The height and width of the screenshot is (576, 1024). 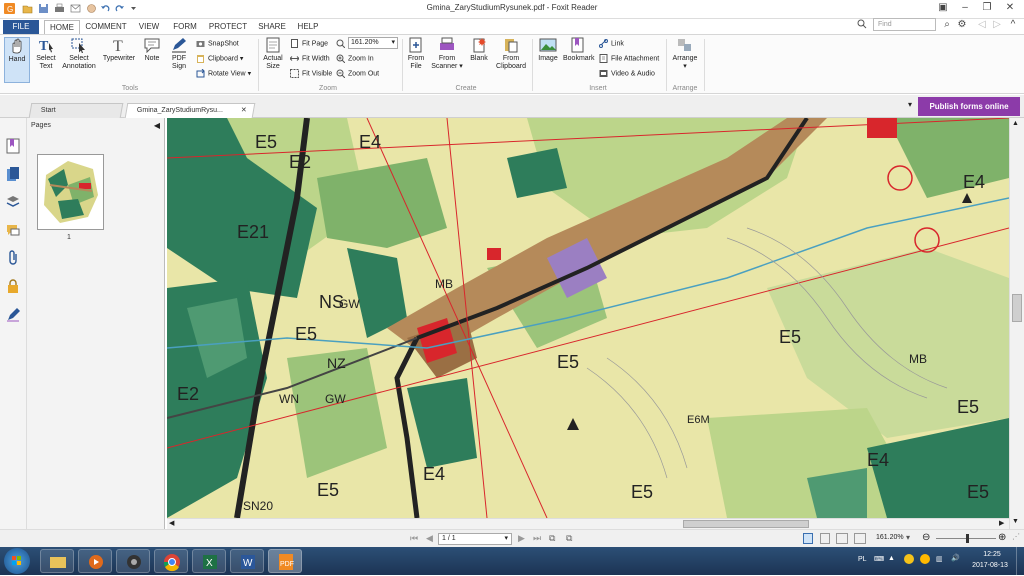 I want to click on scroll-left-icon: ◀, so click(x=171, y=523).